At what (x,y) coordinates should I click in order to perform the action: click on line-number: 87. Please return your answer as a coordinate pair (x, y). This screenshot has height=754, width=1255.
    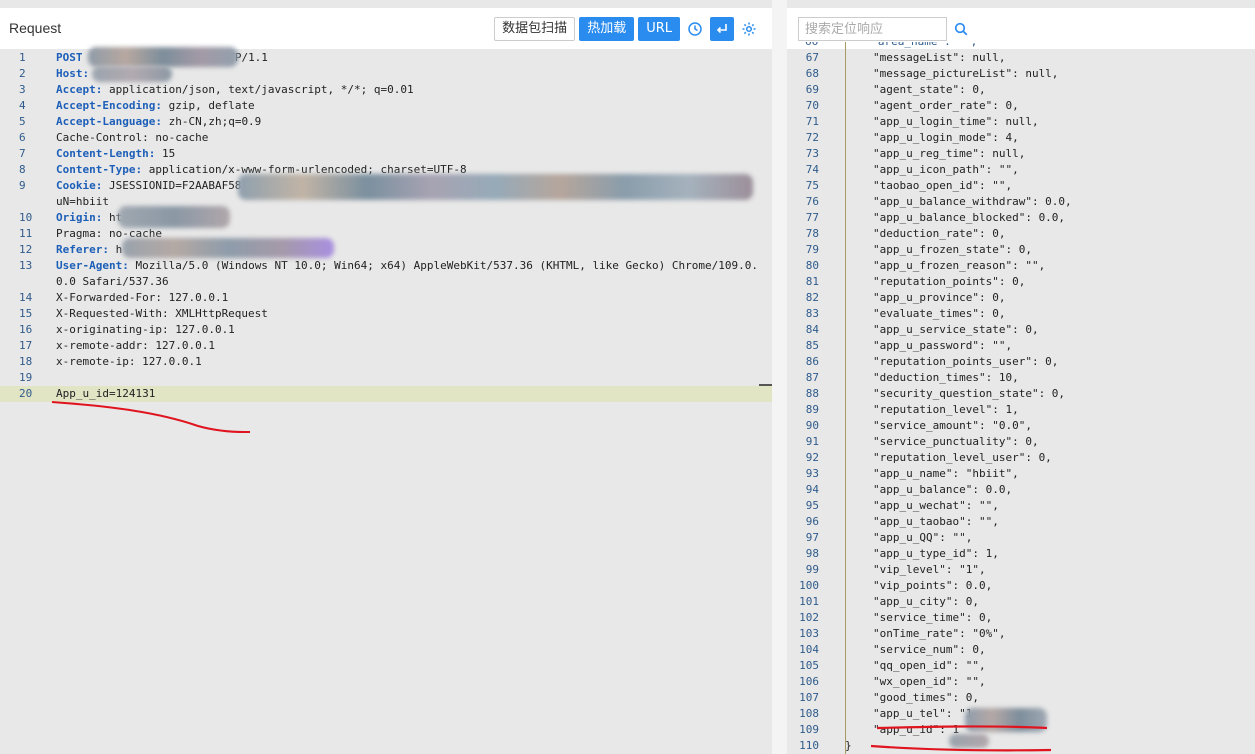
    Looking at the image, I should click on (812, 377).